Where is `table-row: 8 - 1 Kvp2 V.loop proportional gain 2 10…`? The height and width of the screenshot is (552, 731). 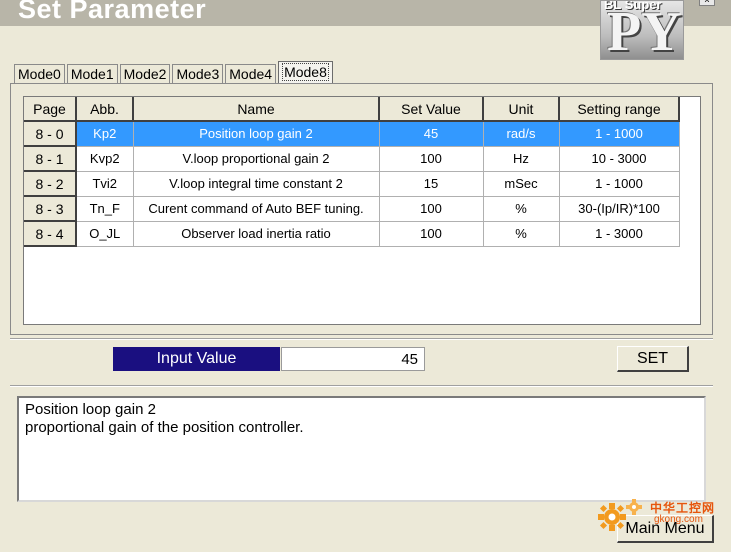 table-row: 8 - 1 Kvp2 V.loop proportional gain 2 10… is located at coordinates (352, 159).